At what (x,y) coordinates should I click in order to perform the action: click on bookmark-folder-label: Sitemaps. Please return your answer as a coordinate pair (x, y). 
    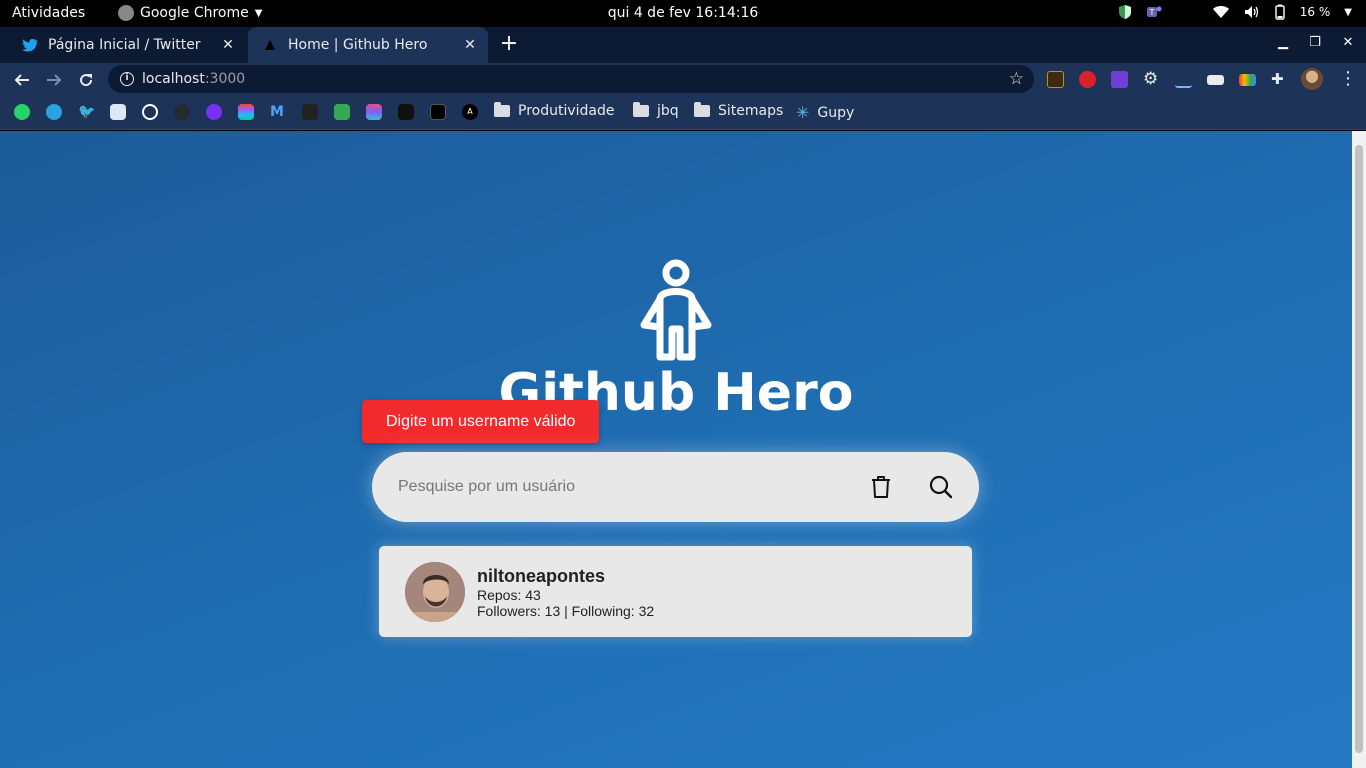
    Looking at the image, I should click on (751, 111).